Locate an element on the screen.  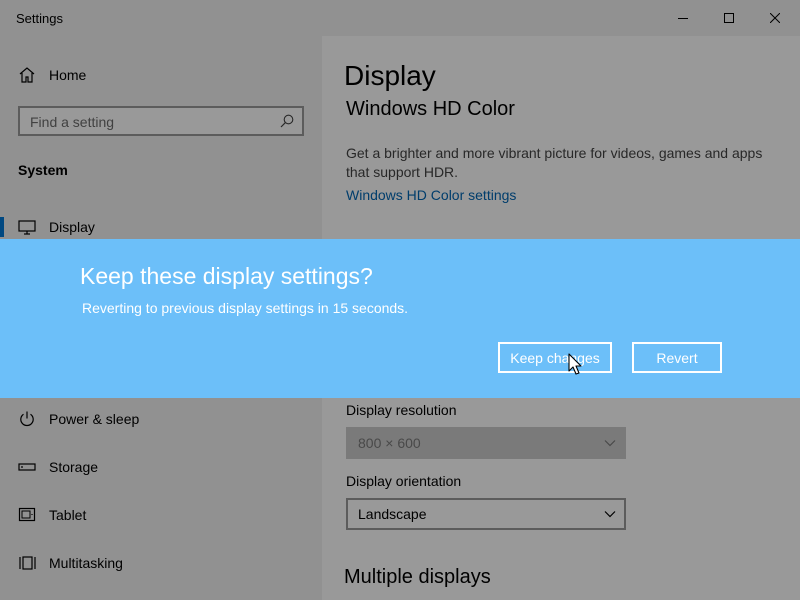
dialog-title: Keep these display settings? is located at coordinates (226, 276).